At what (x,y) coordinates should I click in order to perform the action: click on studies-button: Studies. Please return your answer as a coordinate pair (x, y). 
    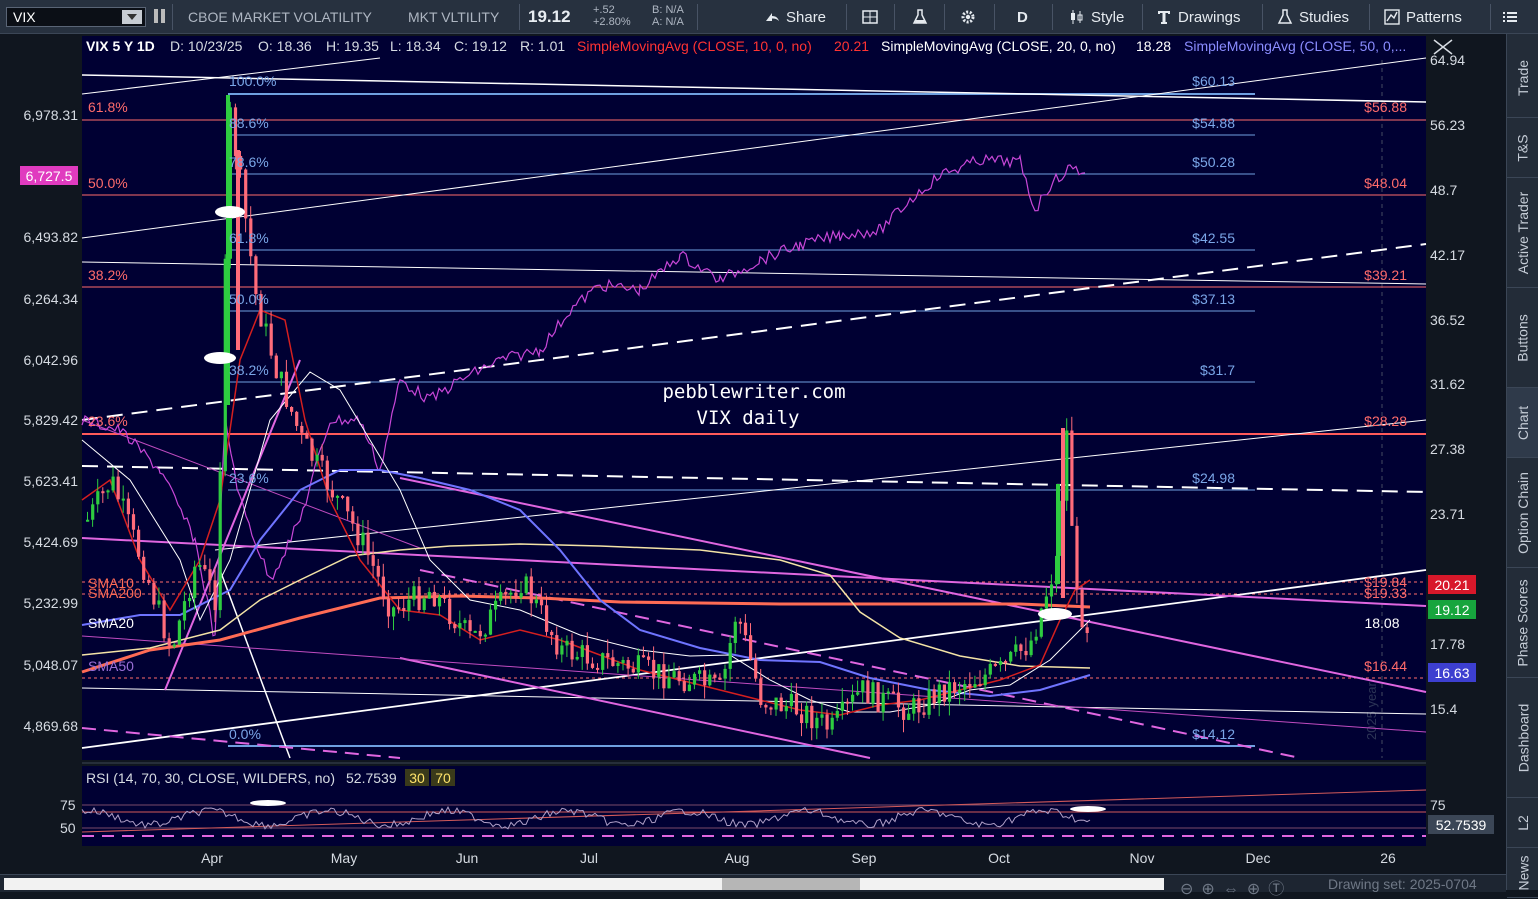
    Looking at the image, I should click on (1313, 17).